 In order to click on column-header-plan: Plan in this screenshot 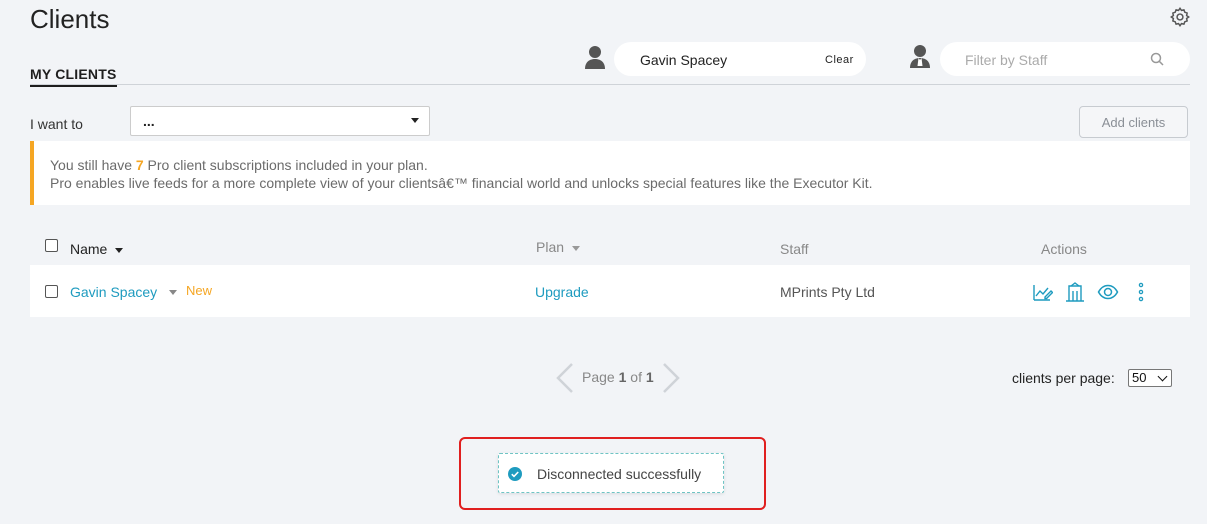, I will do `click(558, 247)`.